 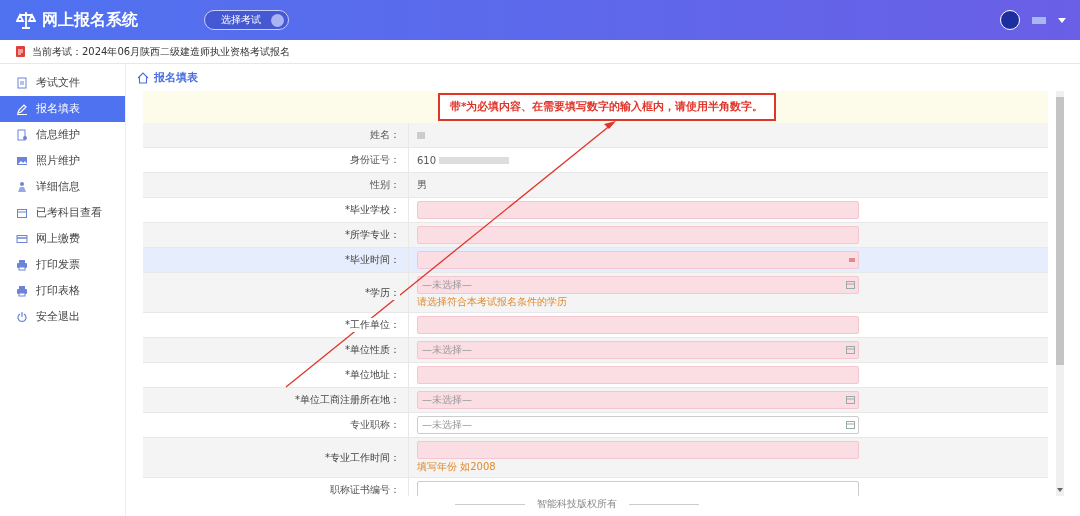 What do you see at coordinates (456, 467) in the screenshot?
I see `field-hint: 填写年份 如2008` at bounding box center [456, 467].